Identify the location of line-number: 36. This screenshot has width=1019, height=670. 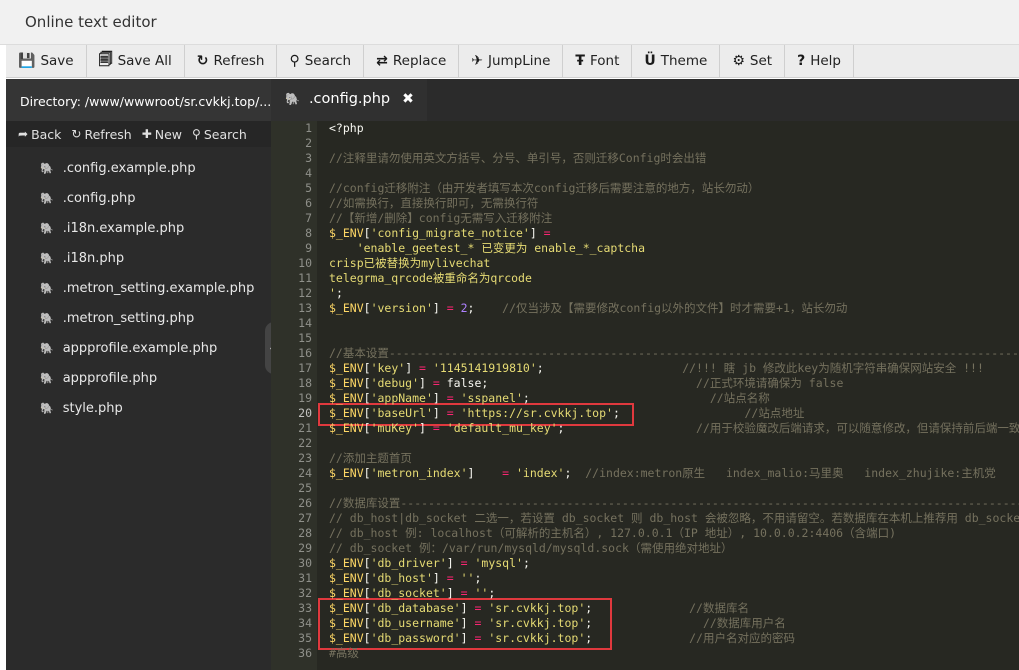
(305, 653).